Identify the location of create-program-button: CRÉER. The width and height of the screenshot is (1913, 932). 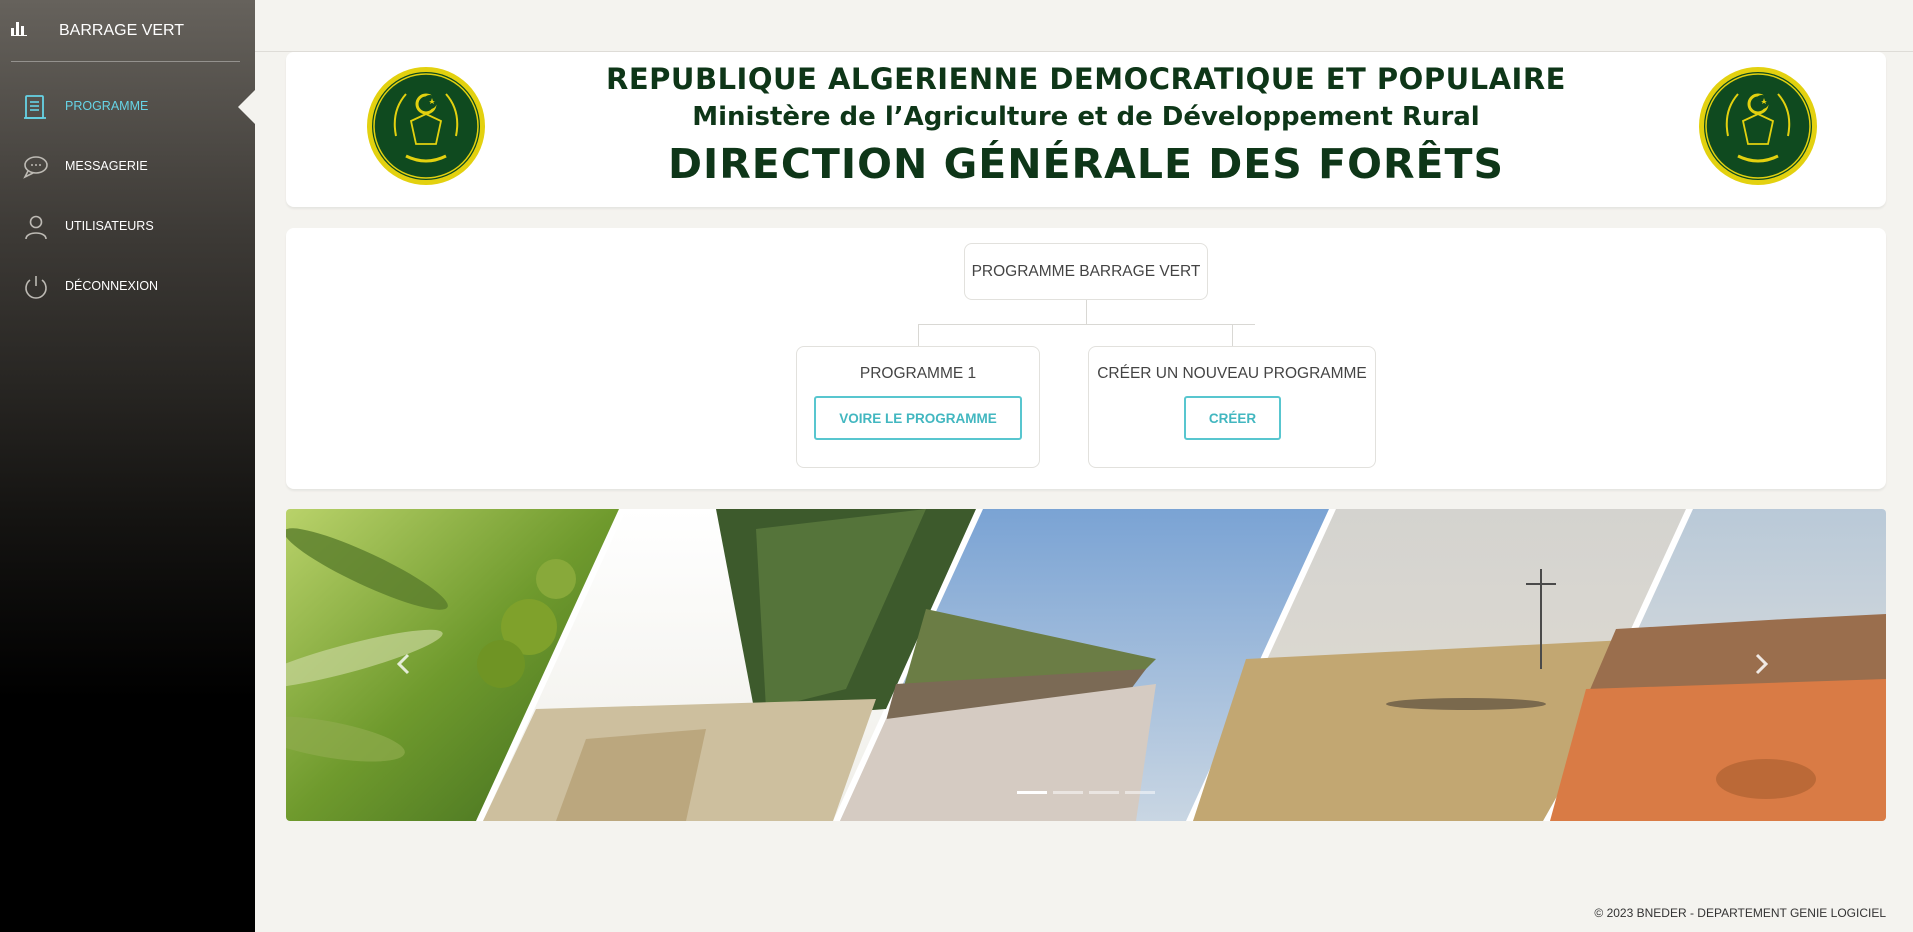
(1232, 418).